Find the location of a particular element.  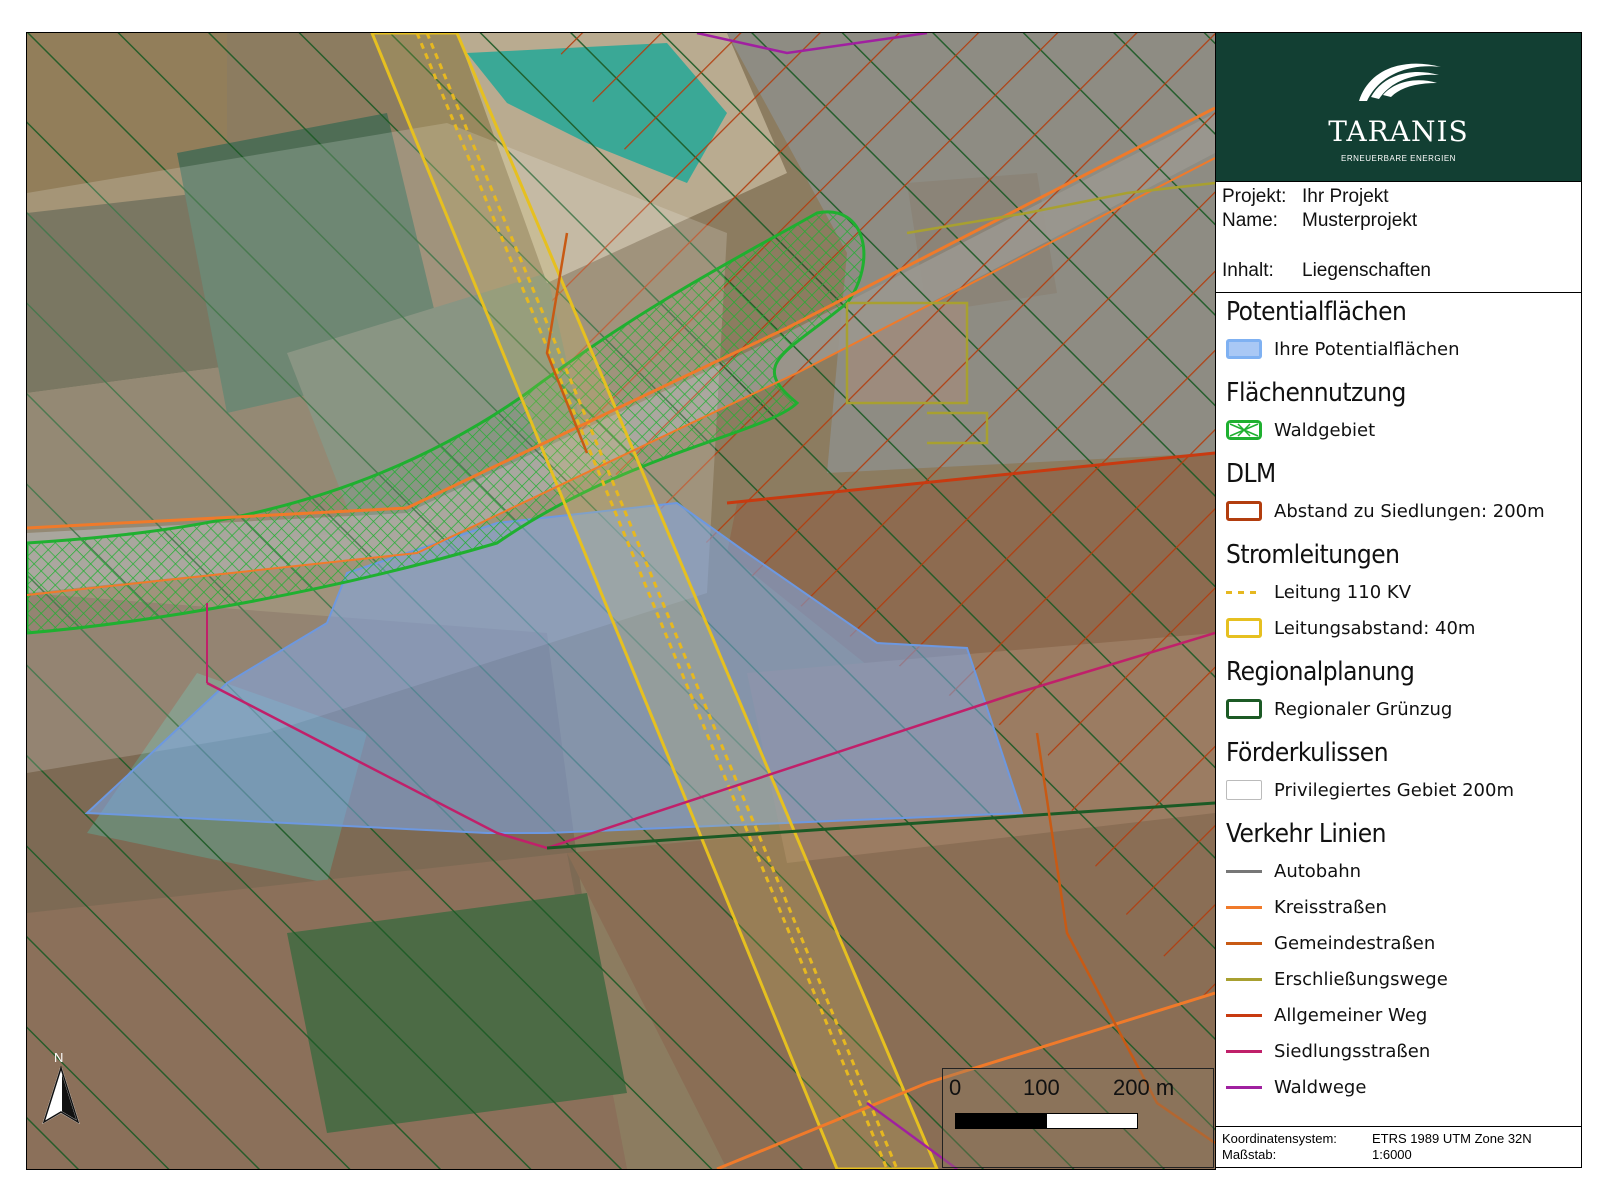

project-value: Ihr Projekt is located at coordinates (1345, 196).